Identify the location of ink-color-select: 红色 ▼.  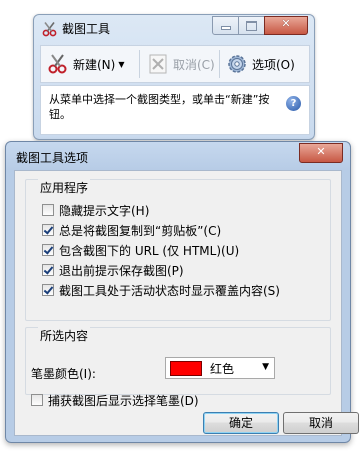
(220, 368).